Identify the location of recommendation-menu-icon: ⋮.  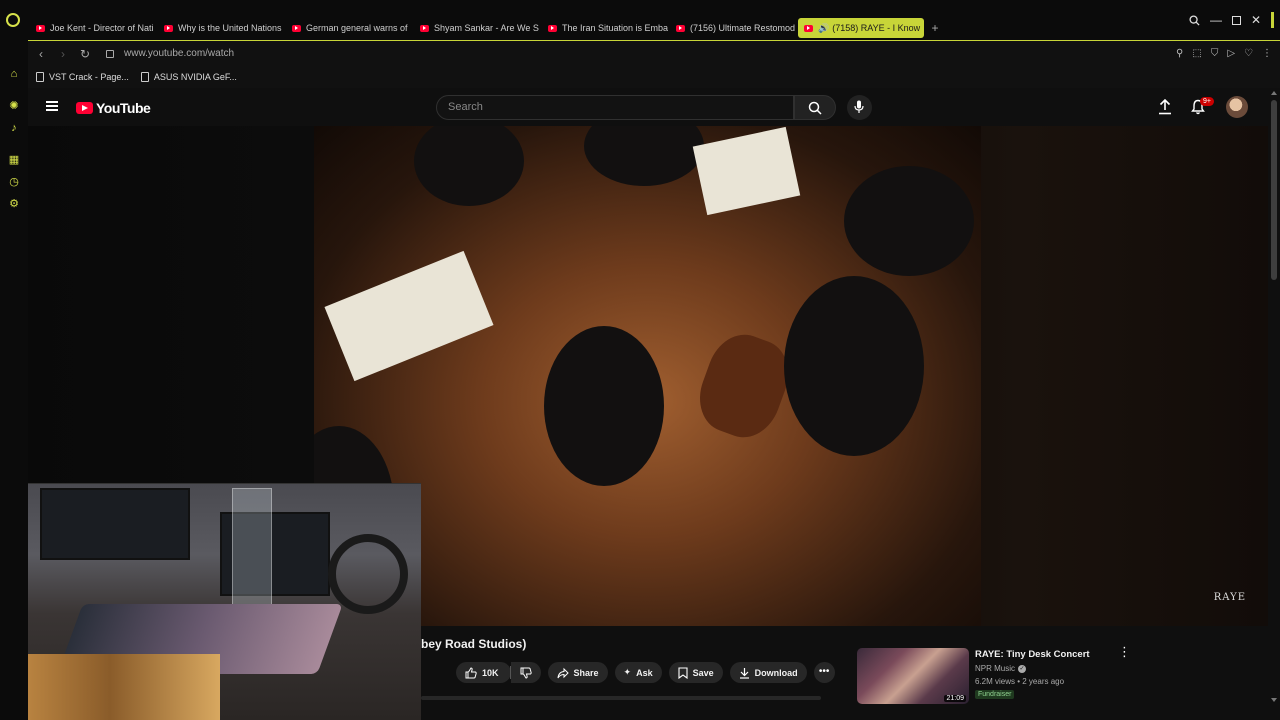
(1124, 651).